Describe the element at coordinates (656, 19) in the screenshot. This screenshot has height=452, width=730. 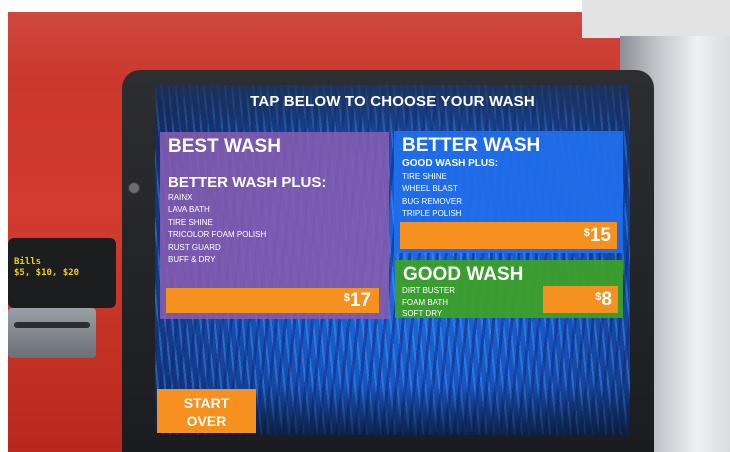
I see `wall-corner` at that location.